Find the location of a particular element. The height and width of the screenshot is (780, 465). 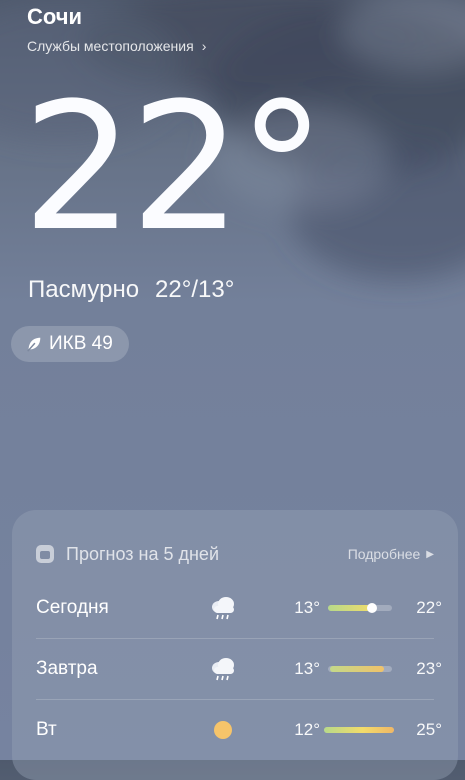

calendar-icon is located at coordinates (45, 554).